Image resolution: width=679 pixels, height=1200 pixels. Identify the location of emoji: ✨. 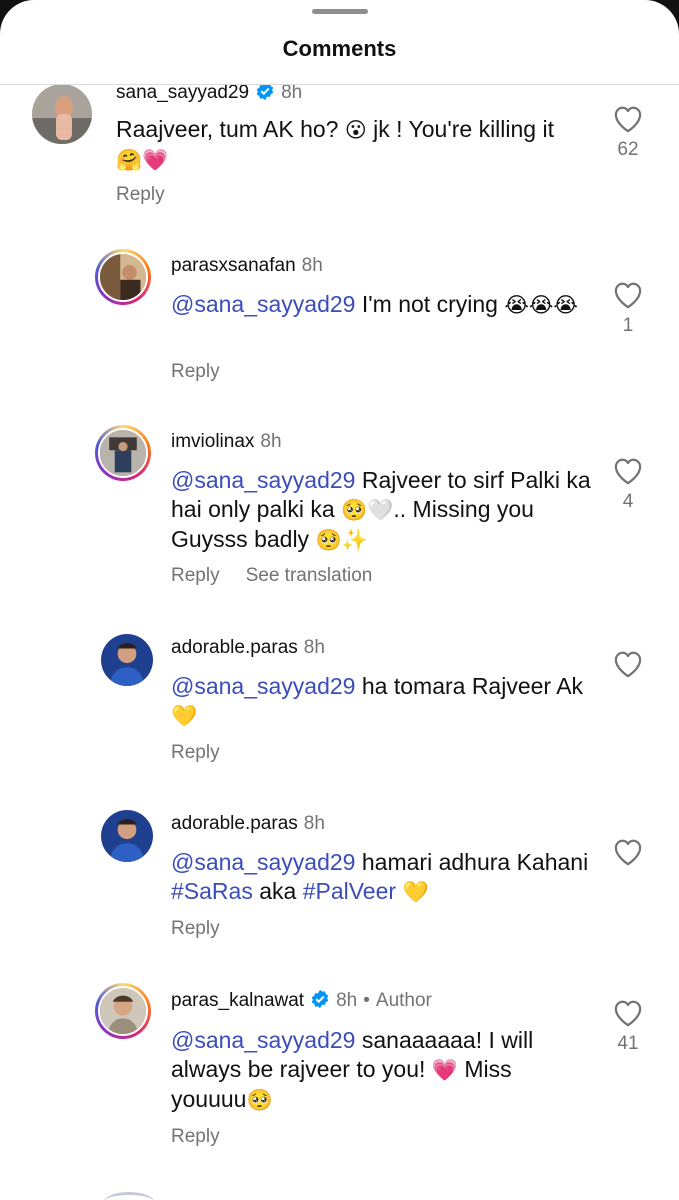
(354, 540).